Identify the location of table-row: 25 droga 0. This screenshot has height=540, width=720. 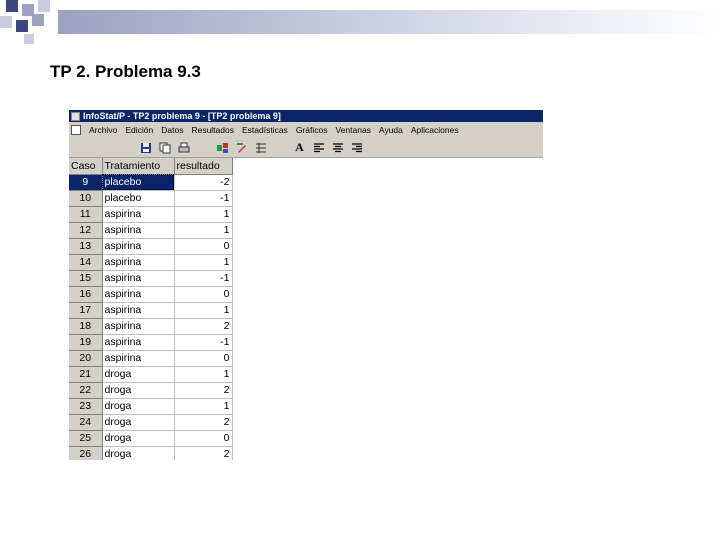
(151, 438).